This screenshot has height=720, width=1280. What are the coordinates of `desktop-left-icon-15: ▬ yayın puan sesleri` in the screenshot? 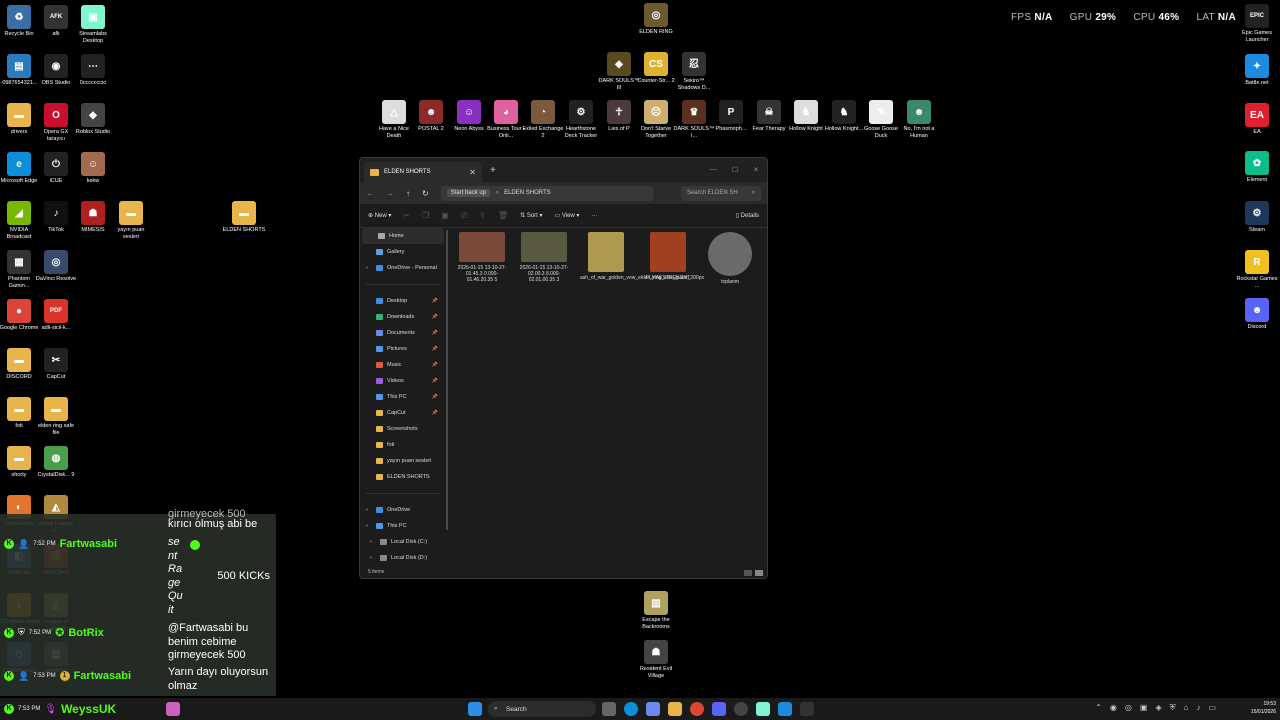 It's located at (131, 221).